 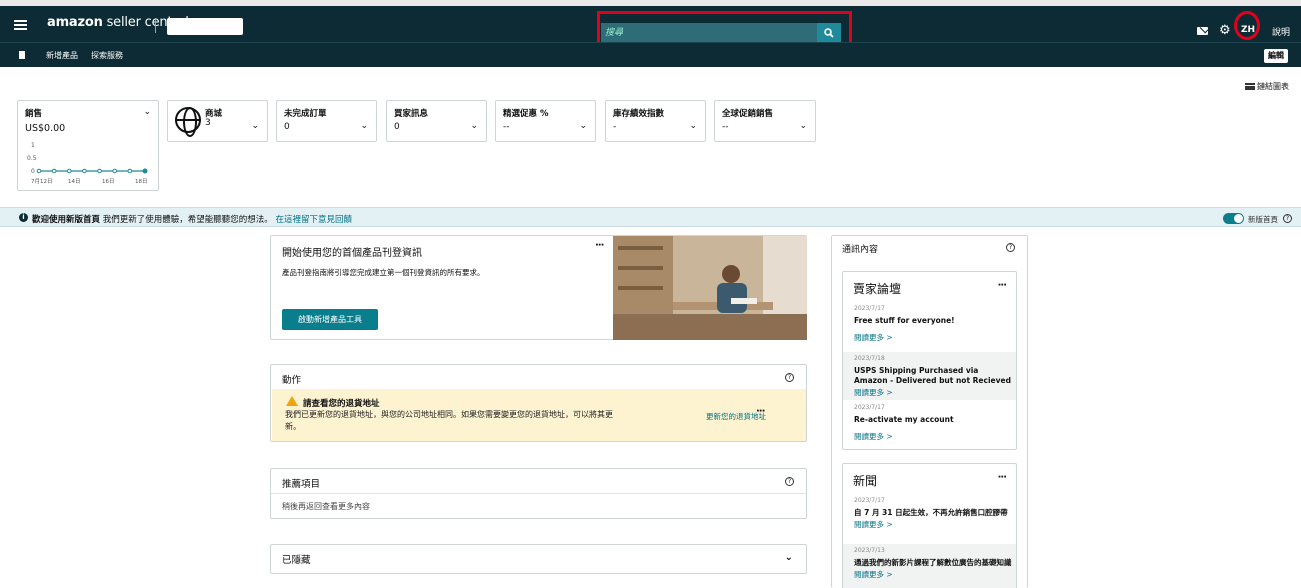 What do you see at coordinates (383, 272) in the screenshot?
I see `card-description: 產品刊登指南將引導您完成建立第一個刊登資訊的所有要求。` at bounding box center [383, 272].